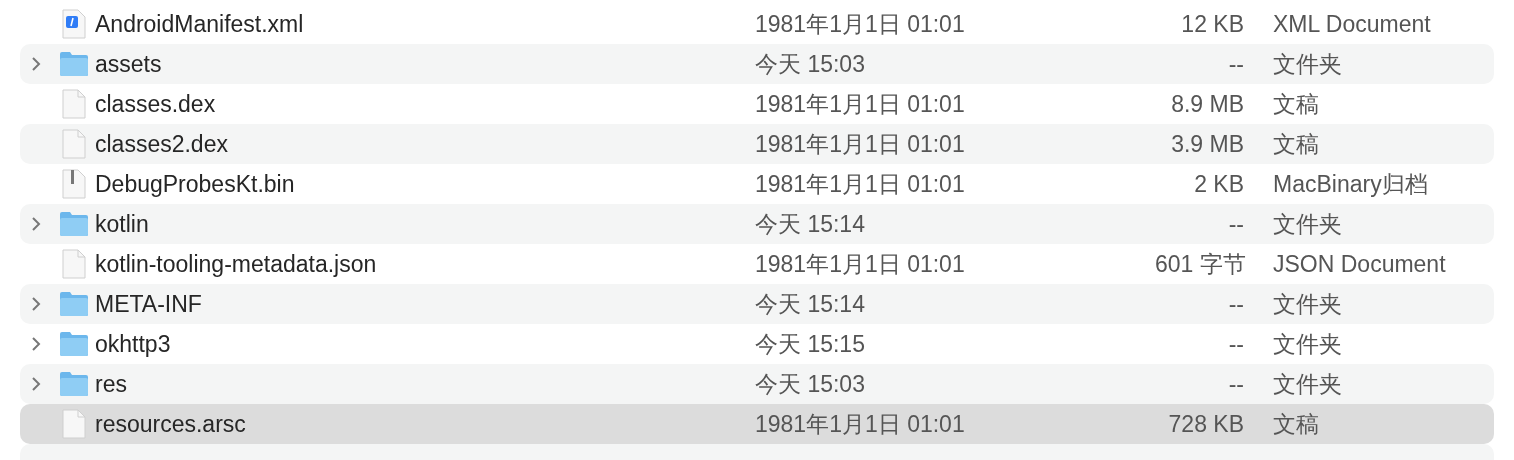  I want to click on file-name: okhttp3, so click(133, 344).